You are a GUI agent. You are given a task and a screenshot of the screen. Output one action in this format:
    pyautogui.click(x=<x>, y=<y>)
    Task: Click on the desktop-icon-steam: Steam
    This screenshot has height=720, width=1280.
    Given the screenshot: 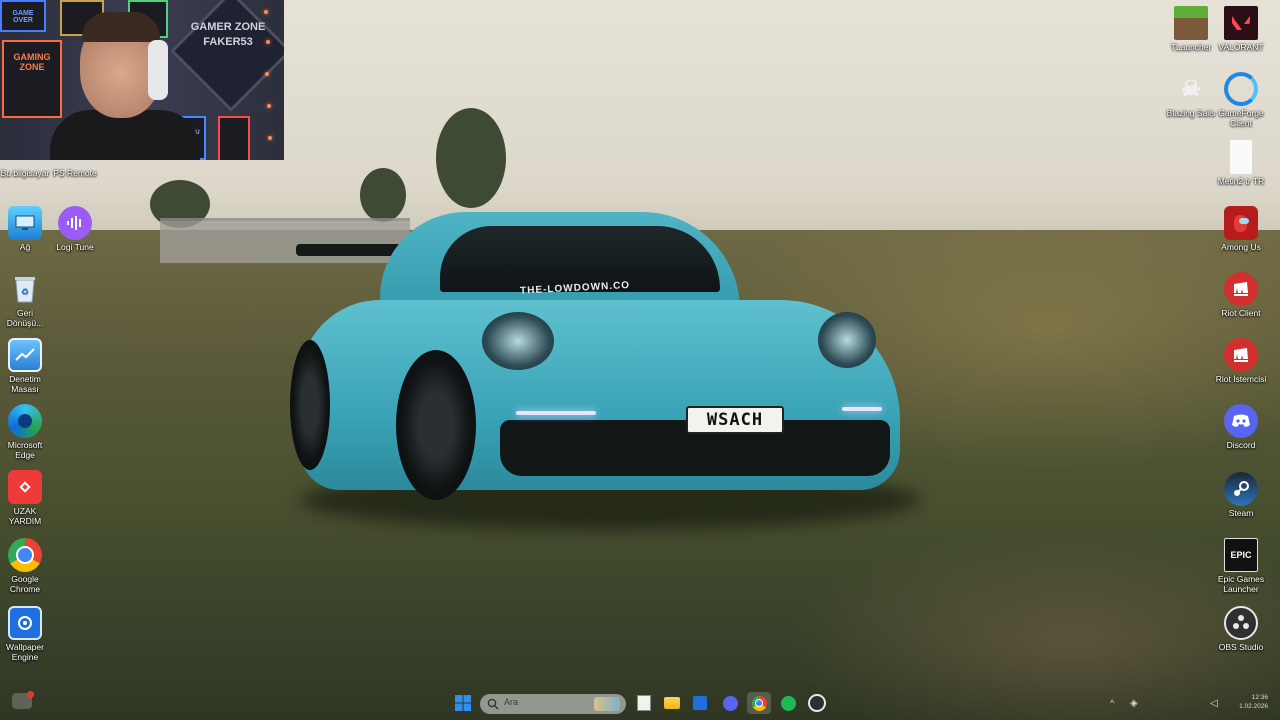 What is the action you would take?
    pyautogui.click(x=1241, y=495)
    